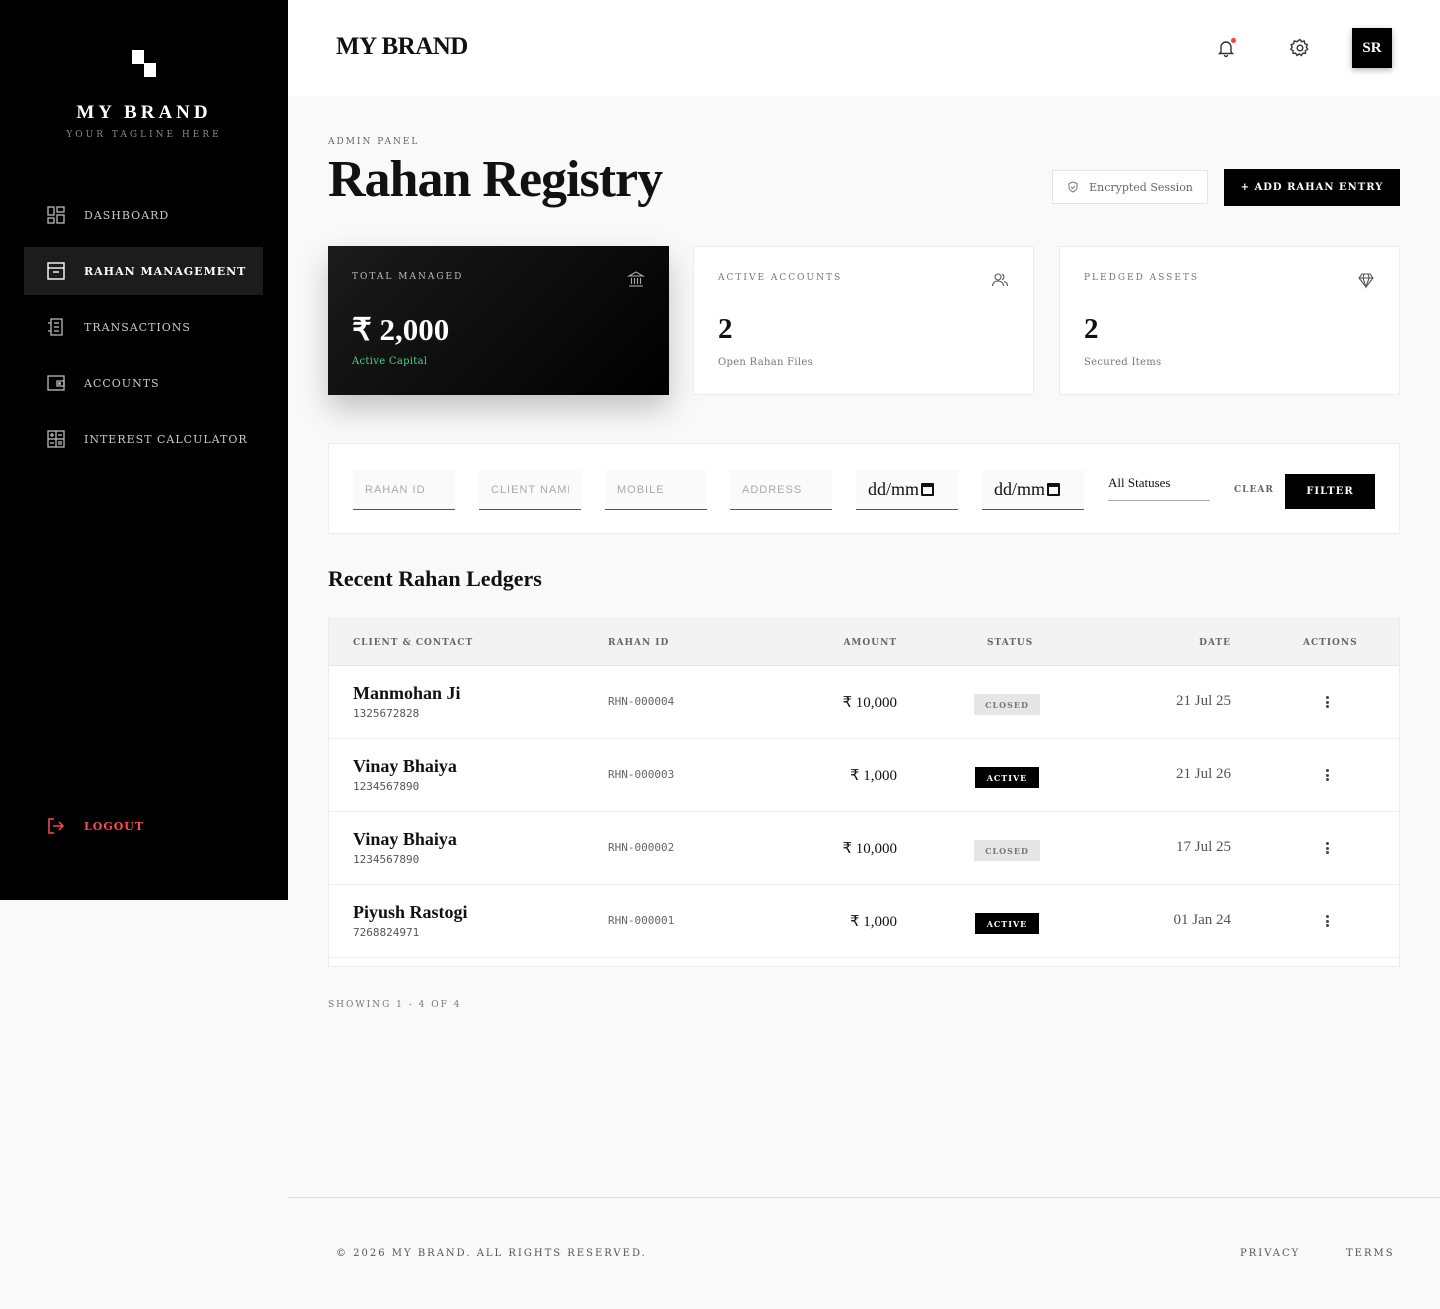 This screenshot has height=1309, width=1440. Describe the element at coordinates (641, 774) in the screenshot. I see `rahan-id: RHN-000003` at that location.